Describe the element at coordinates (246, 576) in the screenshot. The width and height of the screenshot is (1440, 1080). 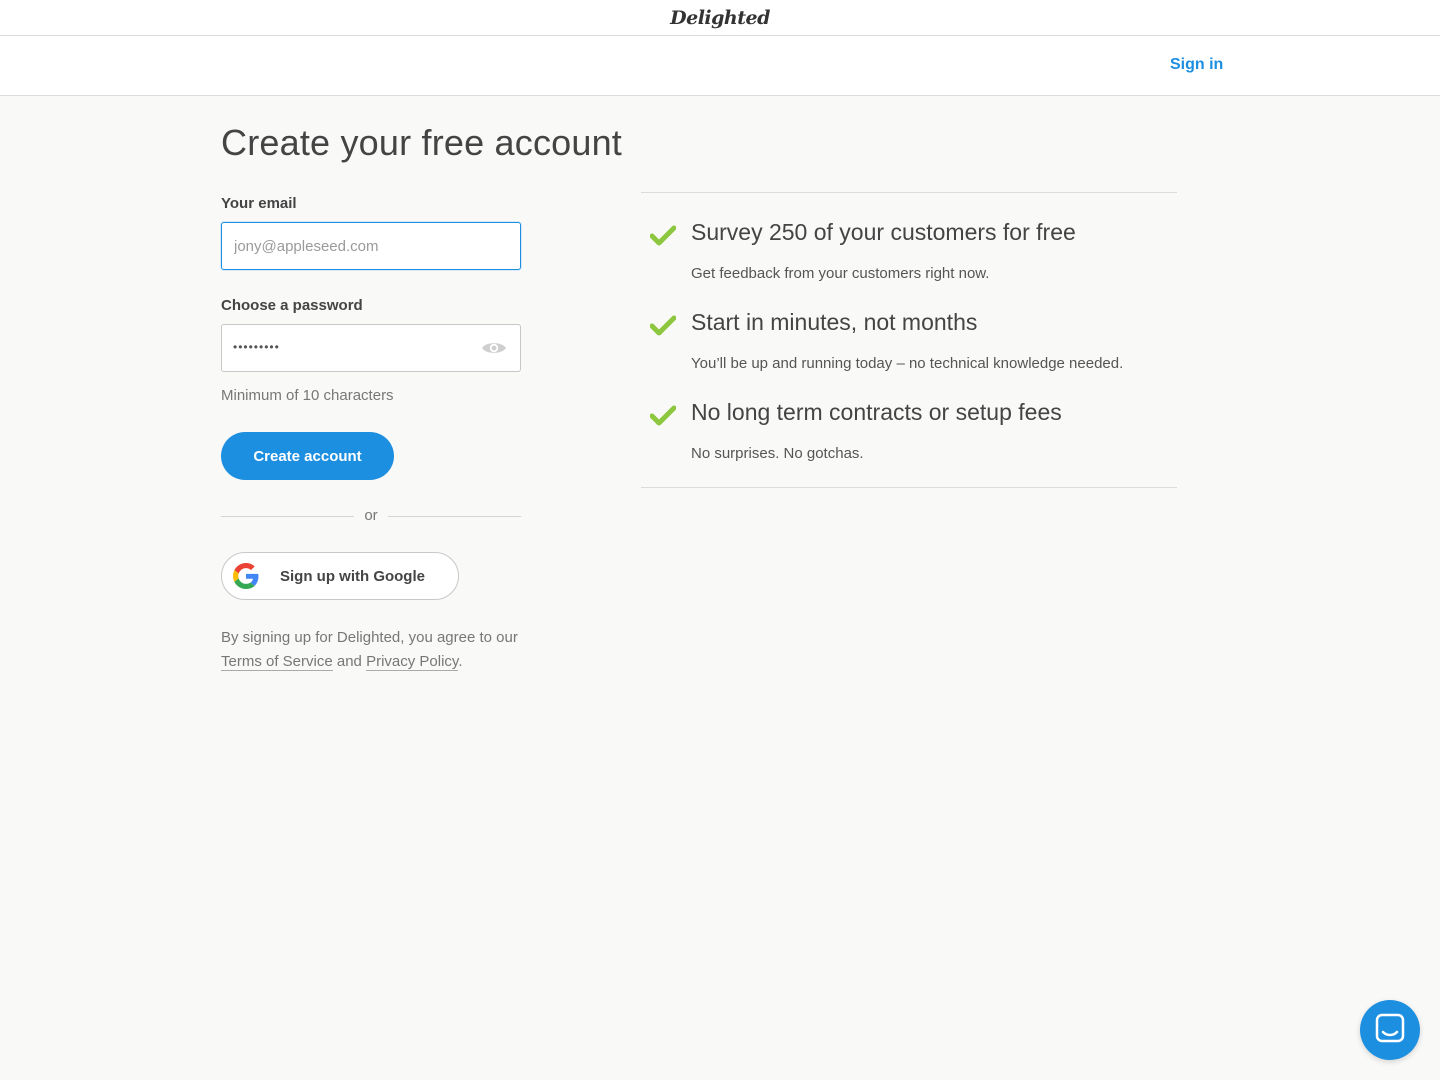
I see `google-icon` at that location.